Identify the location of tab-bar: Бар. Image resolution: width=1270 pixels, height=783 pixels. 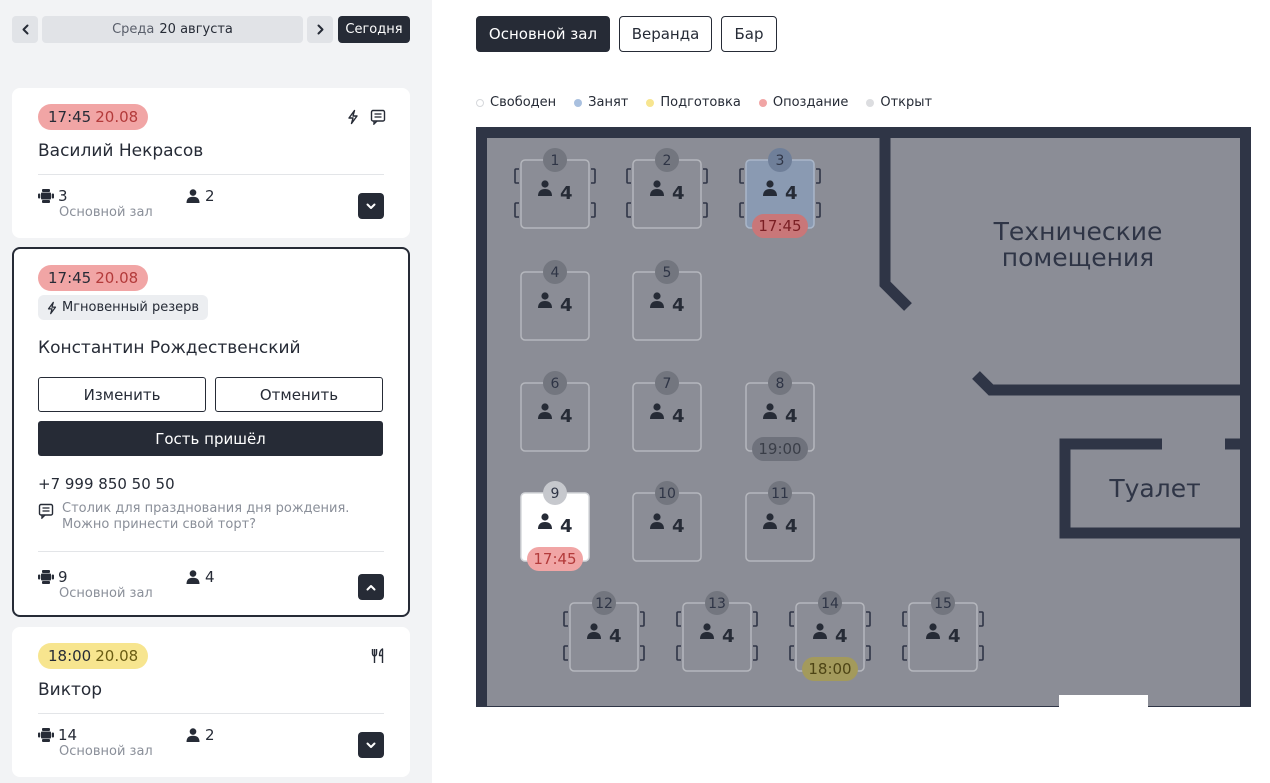
(749, 34).